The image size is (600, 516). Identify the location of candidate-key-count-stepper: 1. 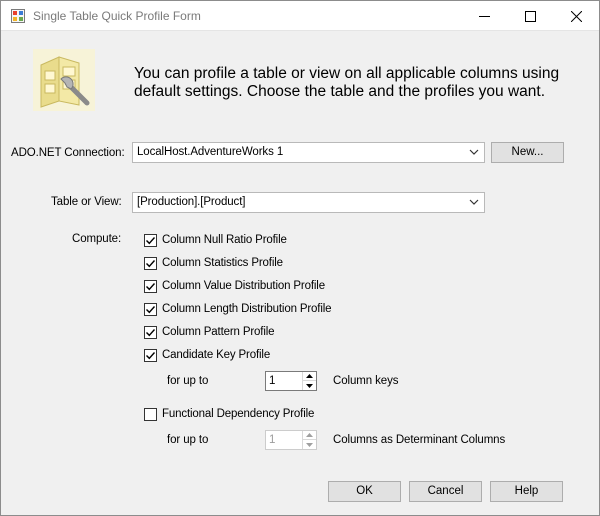
(291, 381).